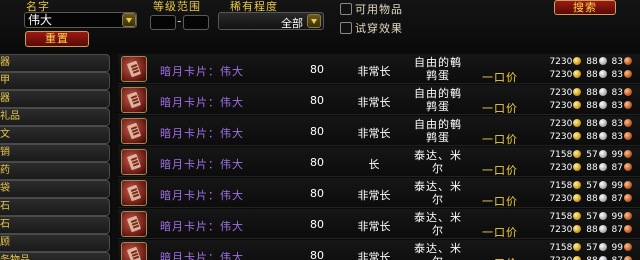 Image resolution: width=640 pixels, height=260 pixels. I want to click on name-search-value: 伟大, so click(40, 20).